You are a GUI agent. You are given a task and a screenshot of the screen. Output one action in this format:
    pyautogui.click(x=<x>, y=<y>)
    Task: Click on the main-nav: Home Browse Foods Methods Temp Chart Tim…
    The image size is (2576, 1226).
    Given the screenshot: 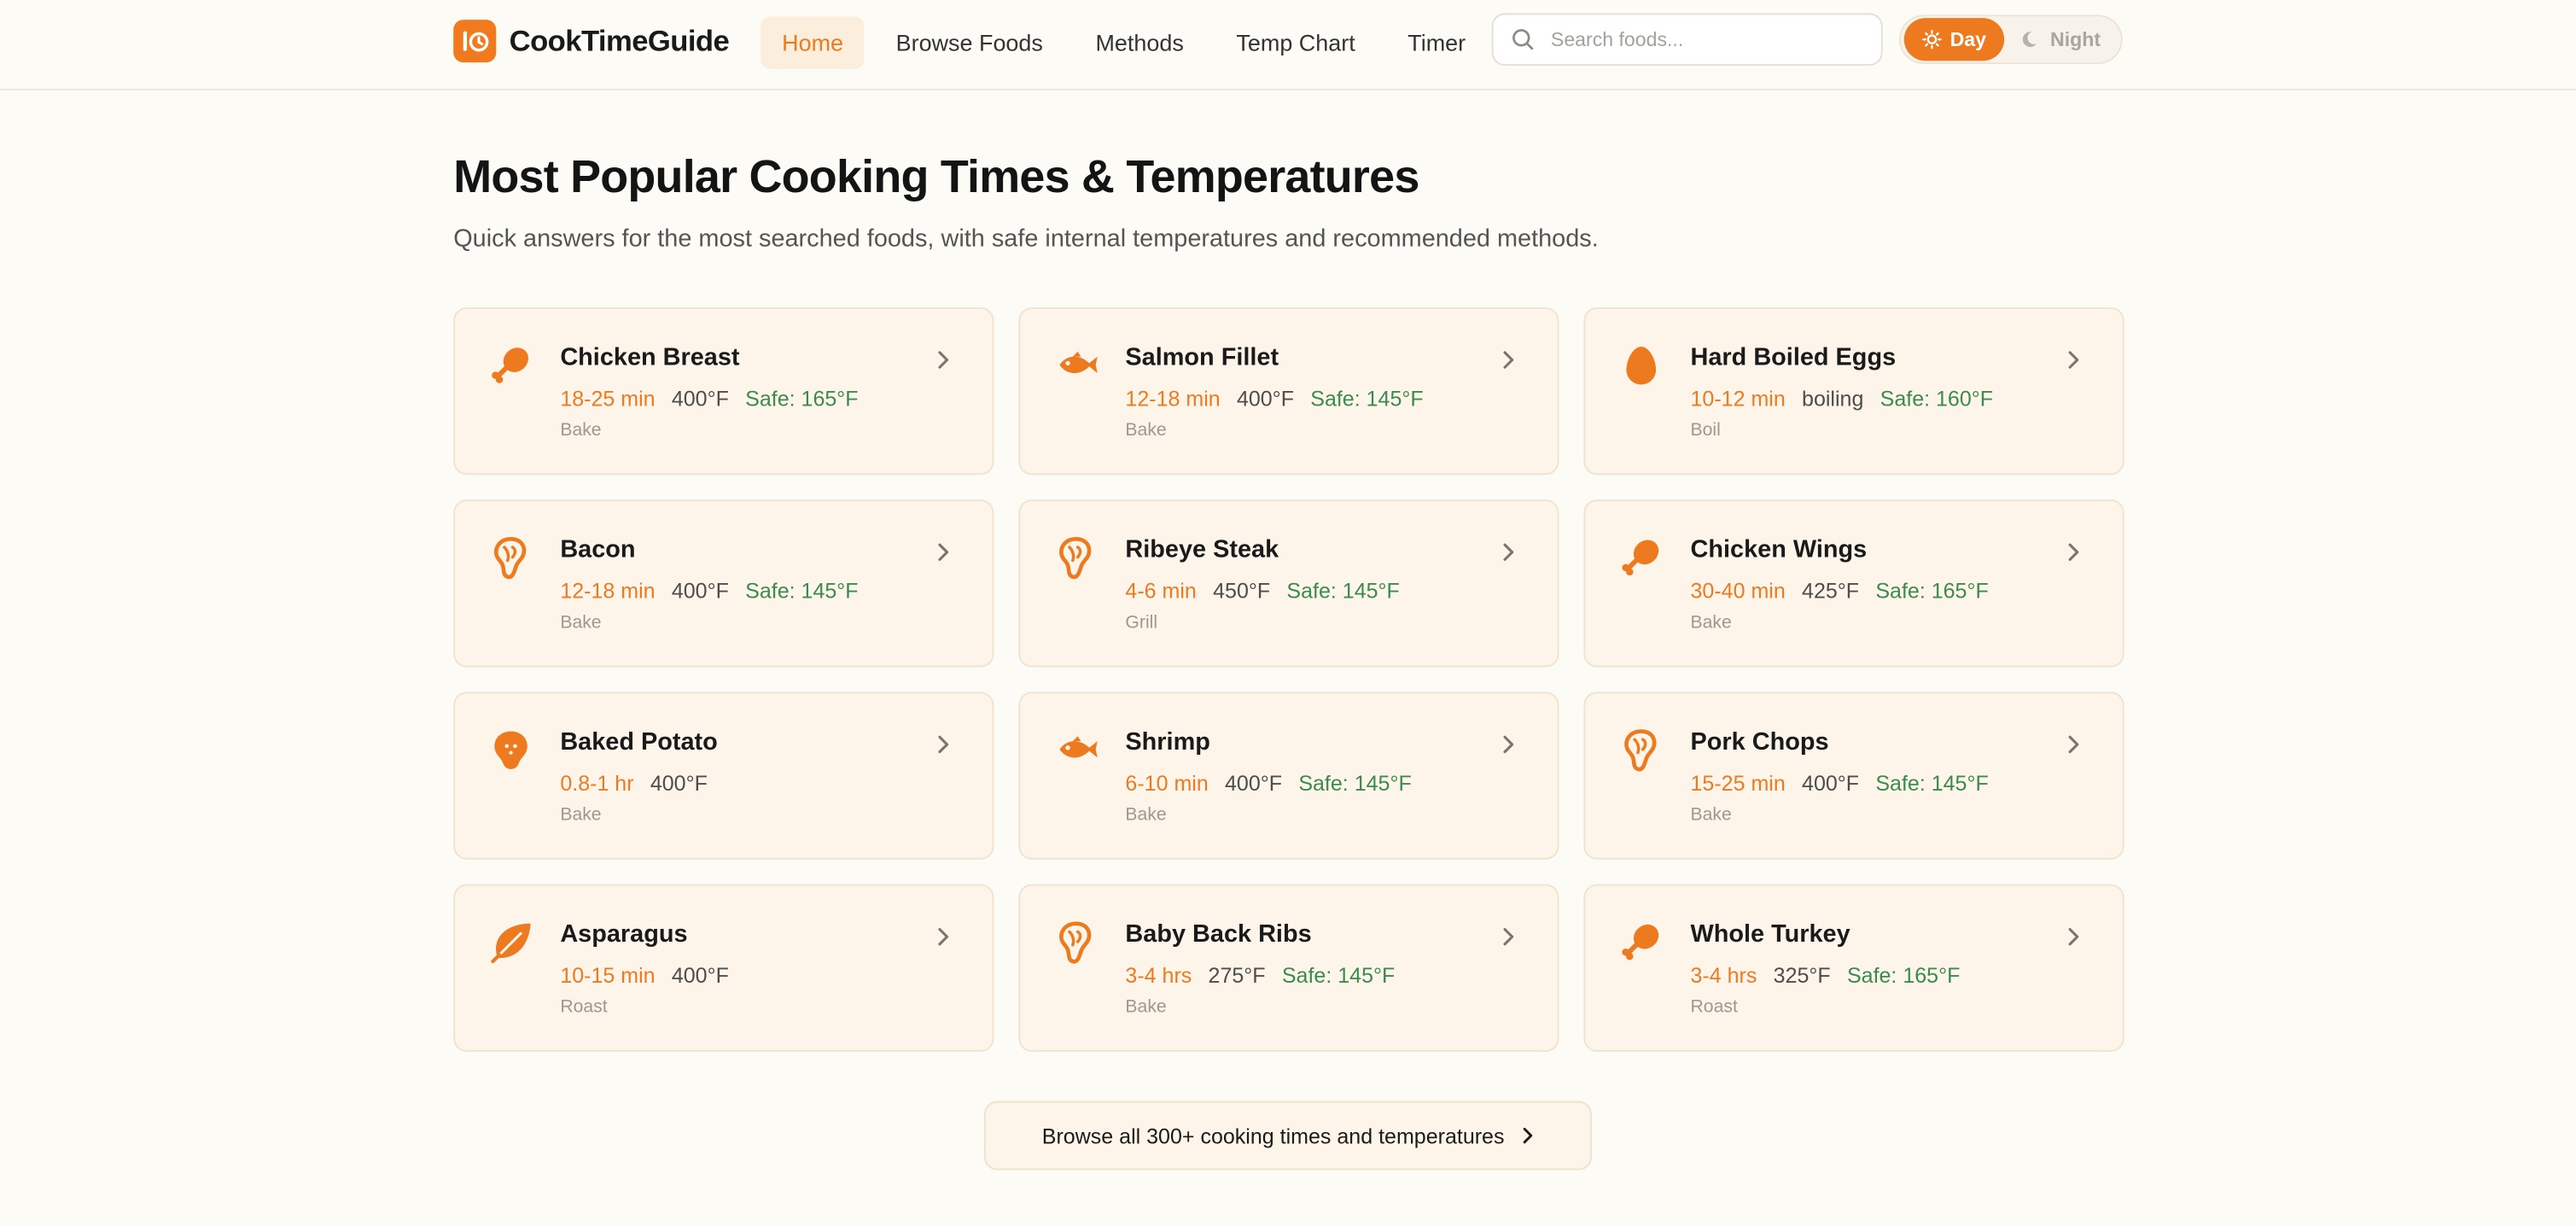 What is the action you would take?
    pyautogui.click(x=1124, y=42)
    